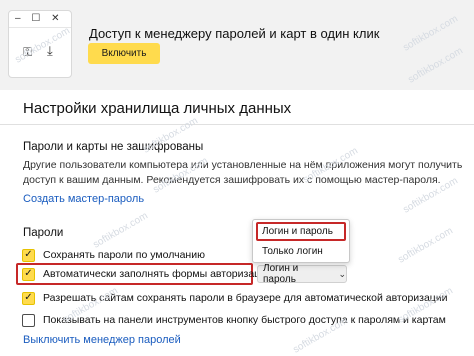  What do you see at coordinates (281, 274) in the screenshot?
I see `select-value: Логин и пароль` at bounding box center [281, 274].